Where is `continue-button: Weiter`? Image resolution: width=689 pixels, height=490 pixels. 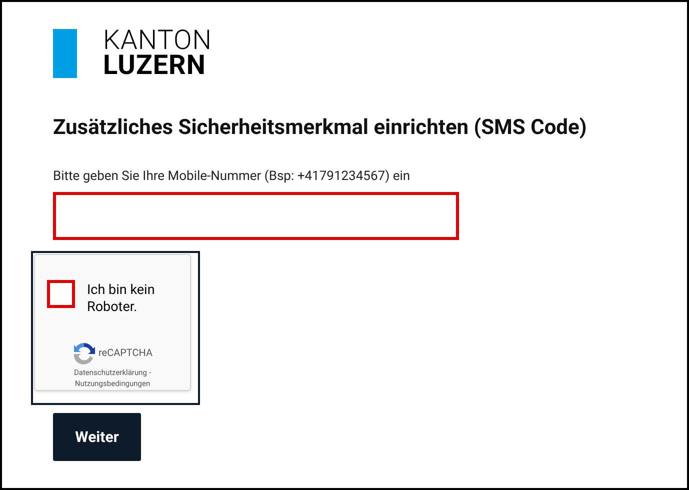 continue-button: Weiter is located at coordinates (97, 437).